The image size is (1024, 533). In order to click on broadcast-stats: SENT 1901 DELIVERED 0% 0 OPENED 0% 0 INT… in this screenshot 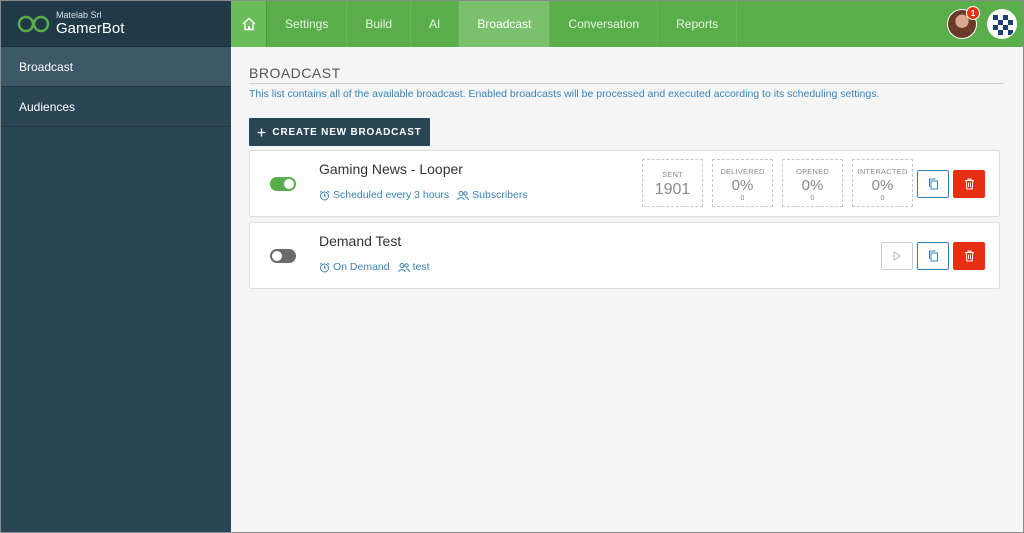, I will do `click(777, 183)`.